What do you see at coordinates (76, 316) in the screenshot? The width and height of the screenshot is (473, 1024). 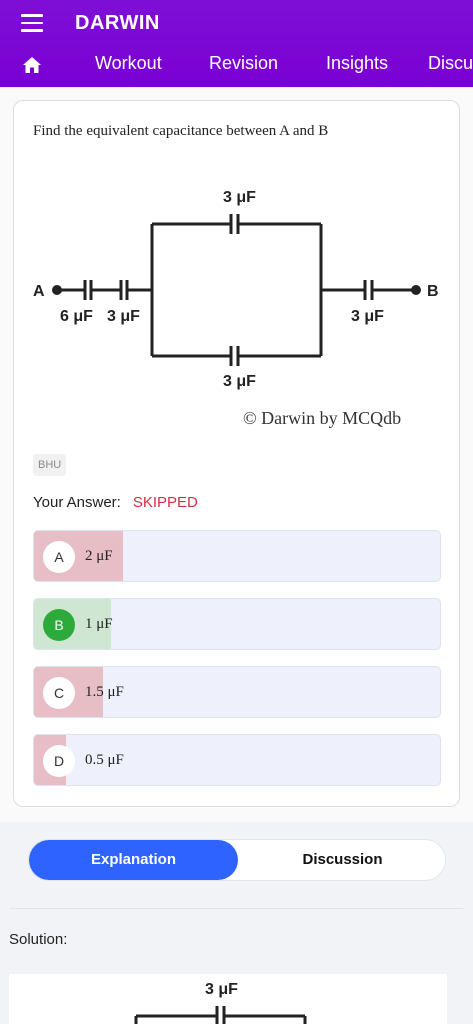 I see `label-left-capacitor-1: 6 μF` at bounding box center [76, 316].